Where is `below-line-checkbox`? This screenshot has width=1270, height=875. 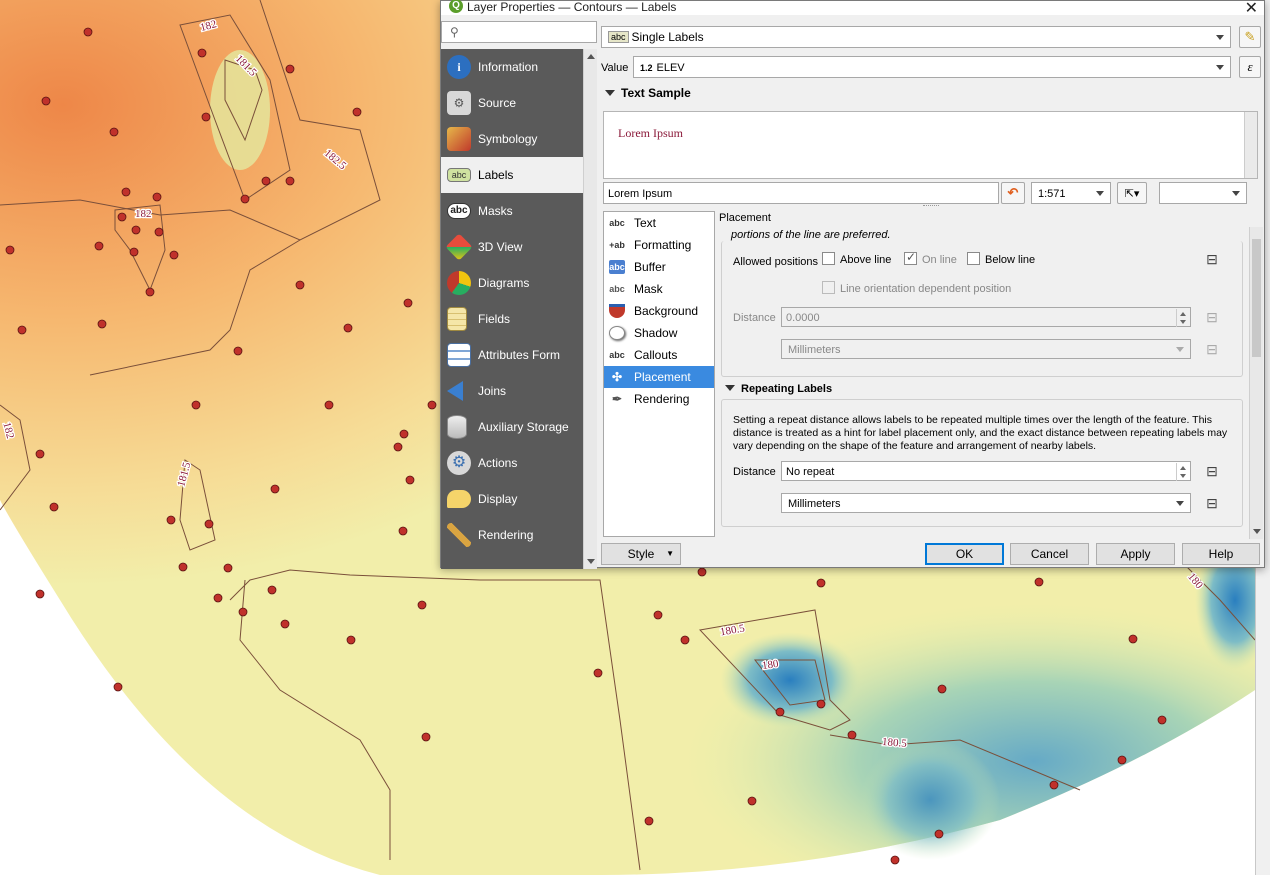 below-line-checkbox is located at coordinates (973, 258).